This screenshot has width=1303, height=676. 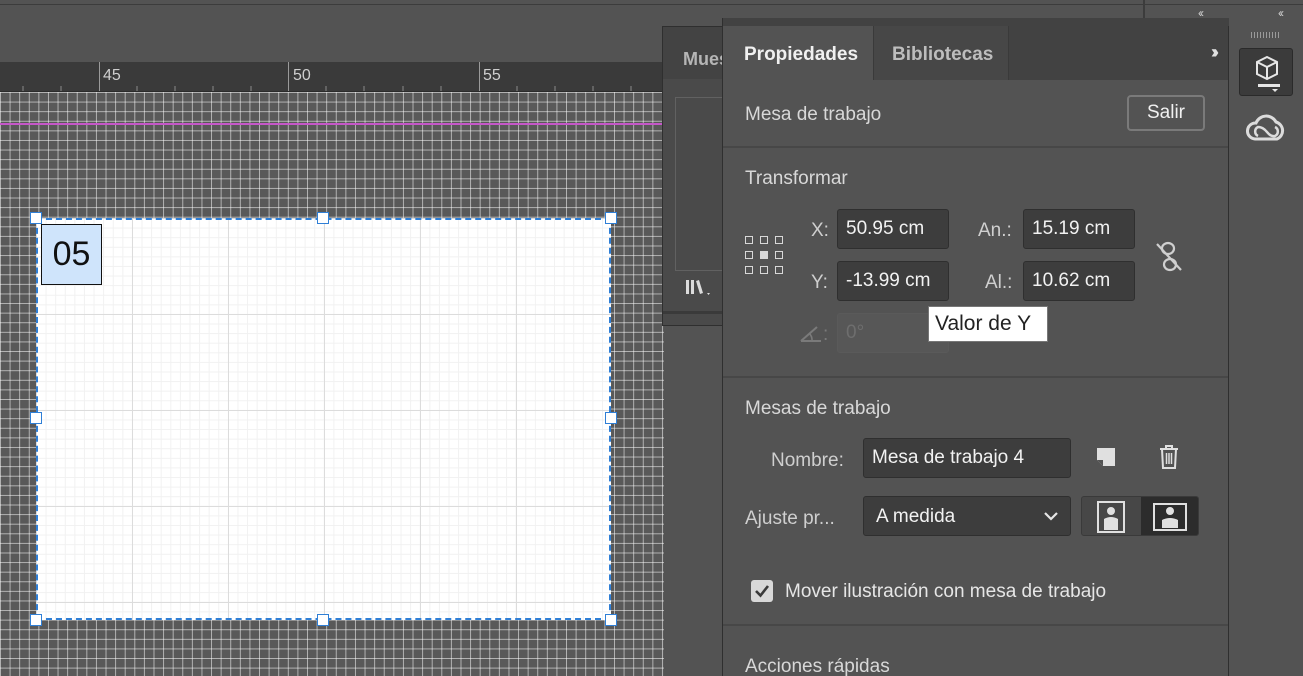 I want to click on ref-point-br, so click(x=779, y=270).